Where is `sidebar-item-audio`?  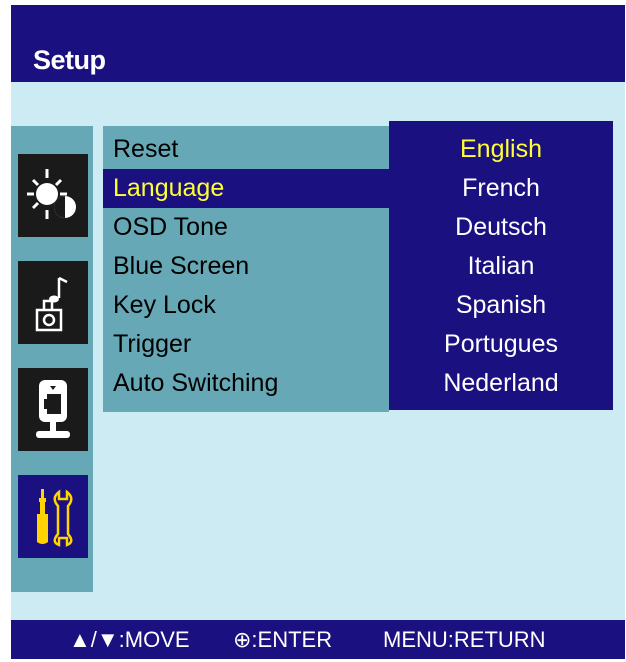
sidebar-item-audio is located at coordinates (53, 302).